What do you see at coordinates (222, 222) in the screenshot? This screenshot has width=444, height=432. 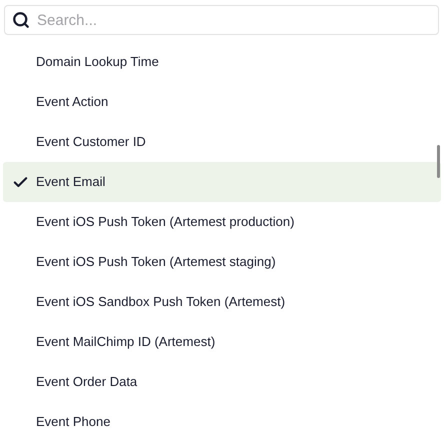 I see `option-item: Event iOS Push Token (Artemest production)` at bounding box center [222, 222].